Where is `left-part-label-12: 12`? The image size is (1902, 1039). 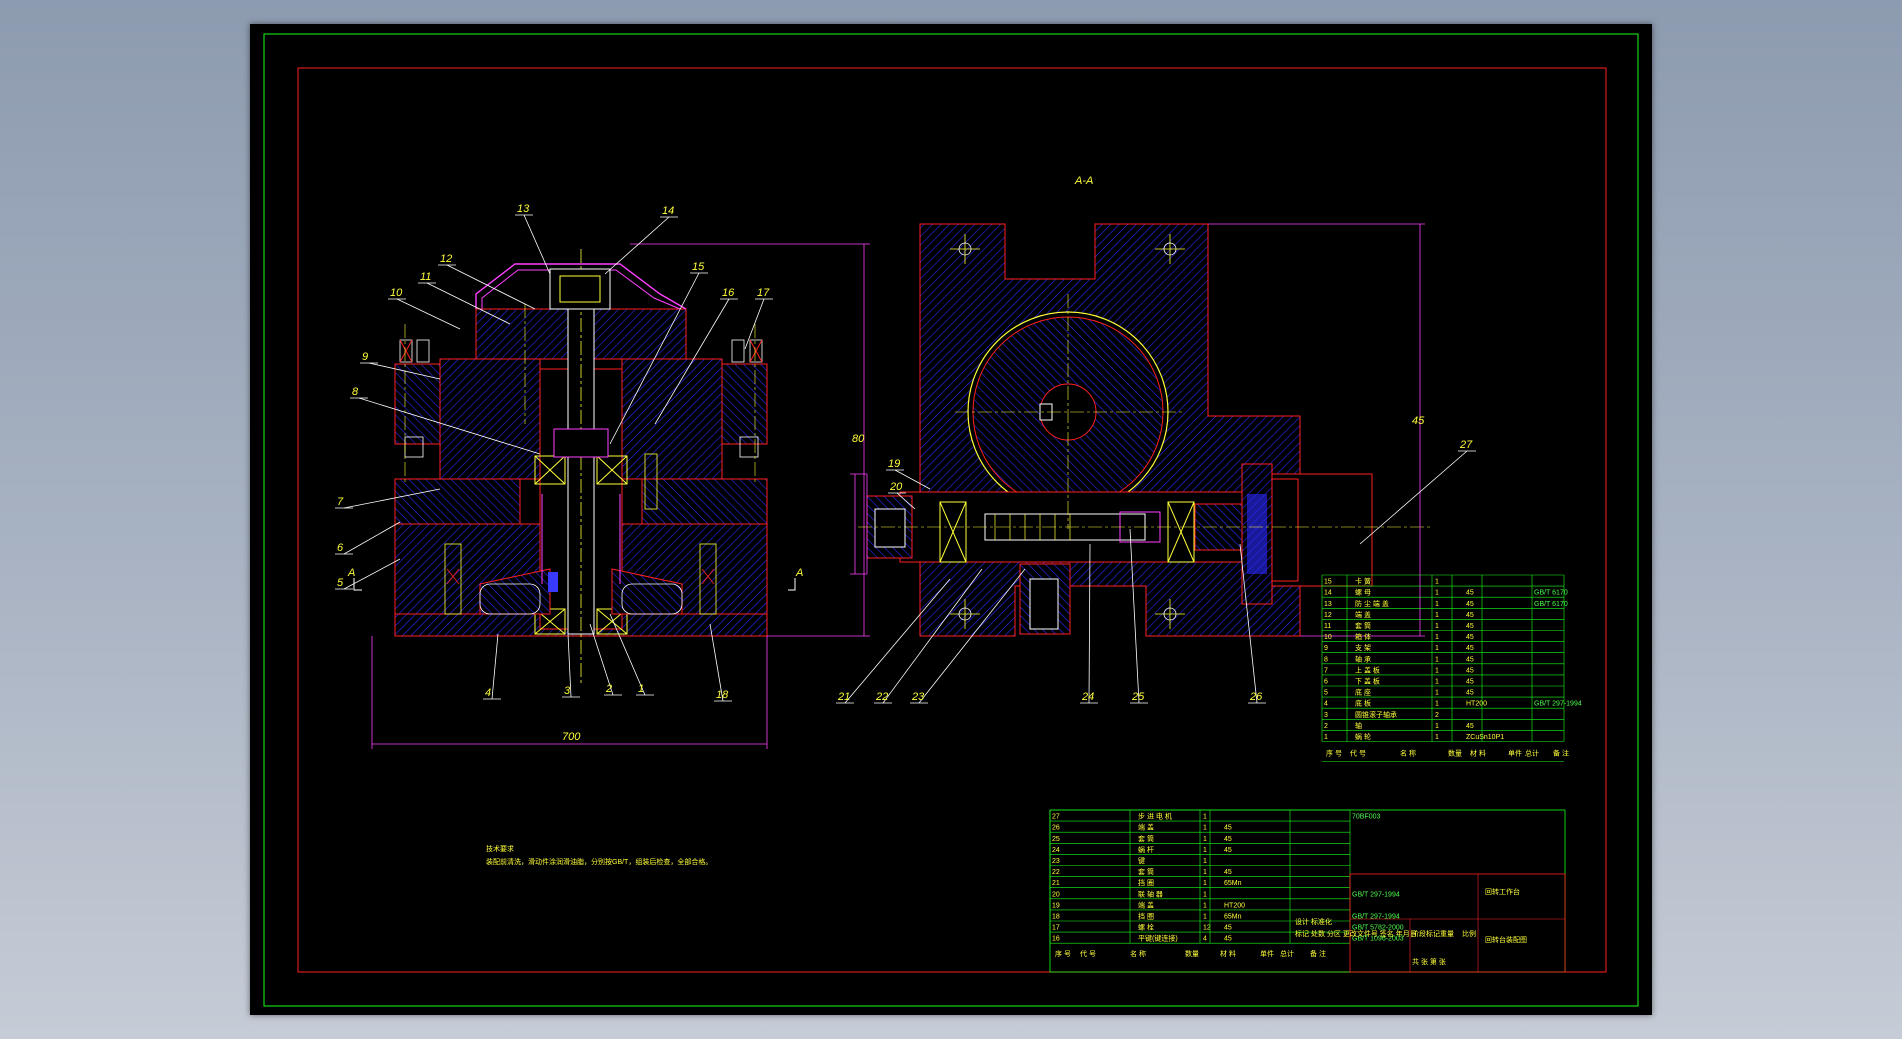
left-part-label-12: 12 is located at coordinates (446, 259).